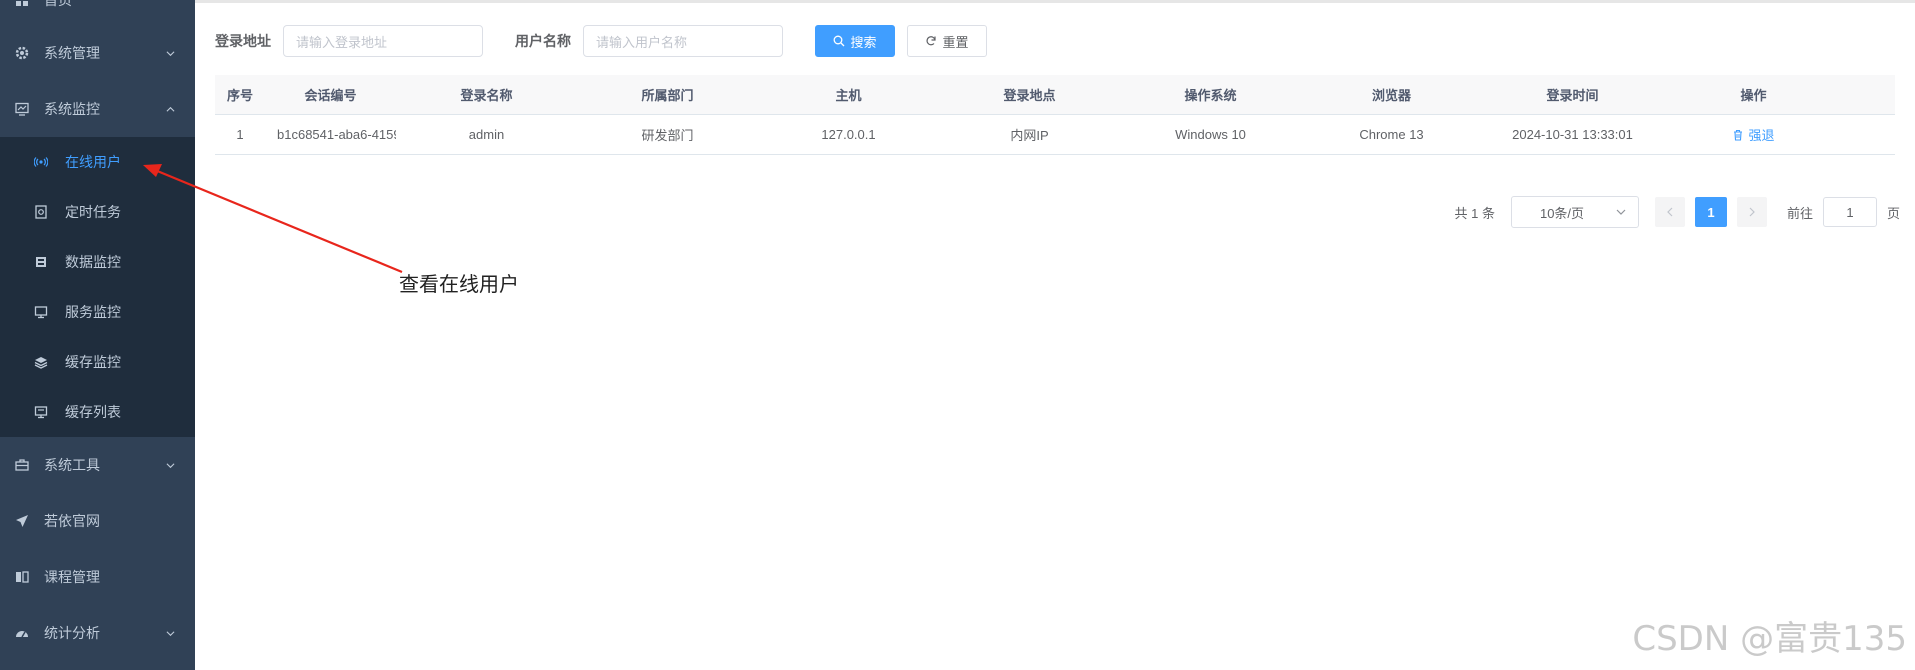 This screenshot has width=1915, height=670. I want to click on annotation-text: 查看在线用户, so click(459, 284).